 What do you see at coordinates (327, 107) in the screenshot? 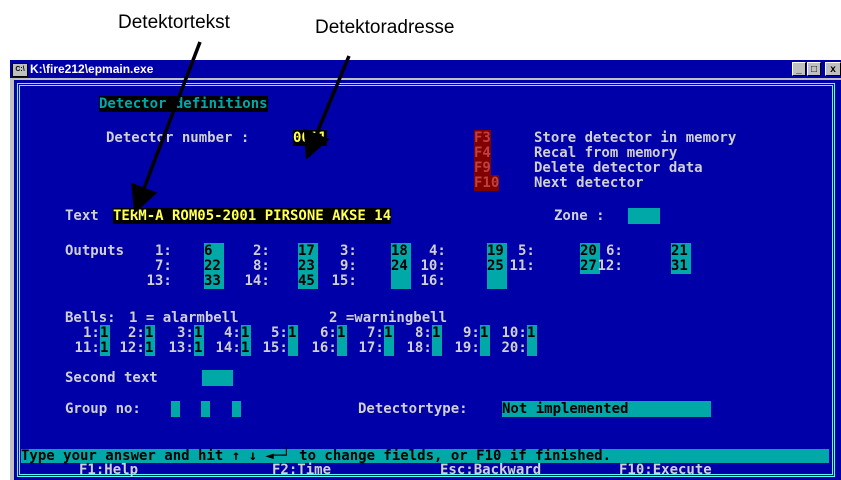
I see `arrow-to-detector-number` at bounding box center [327, 107].